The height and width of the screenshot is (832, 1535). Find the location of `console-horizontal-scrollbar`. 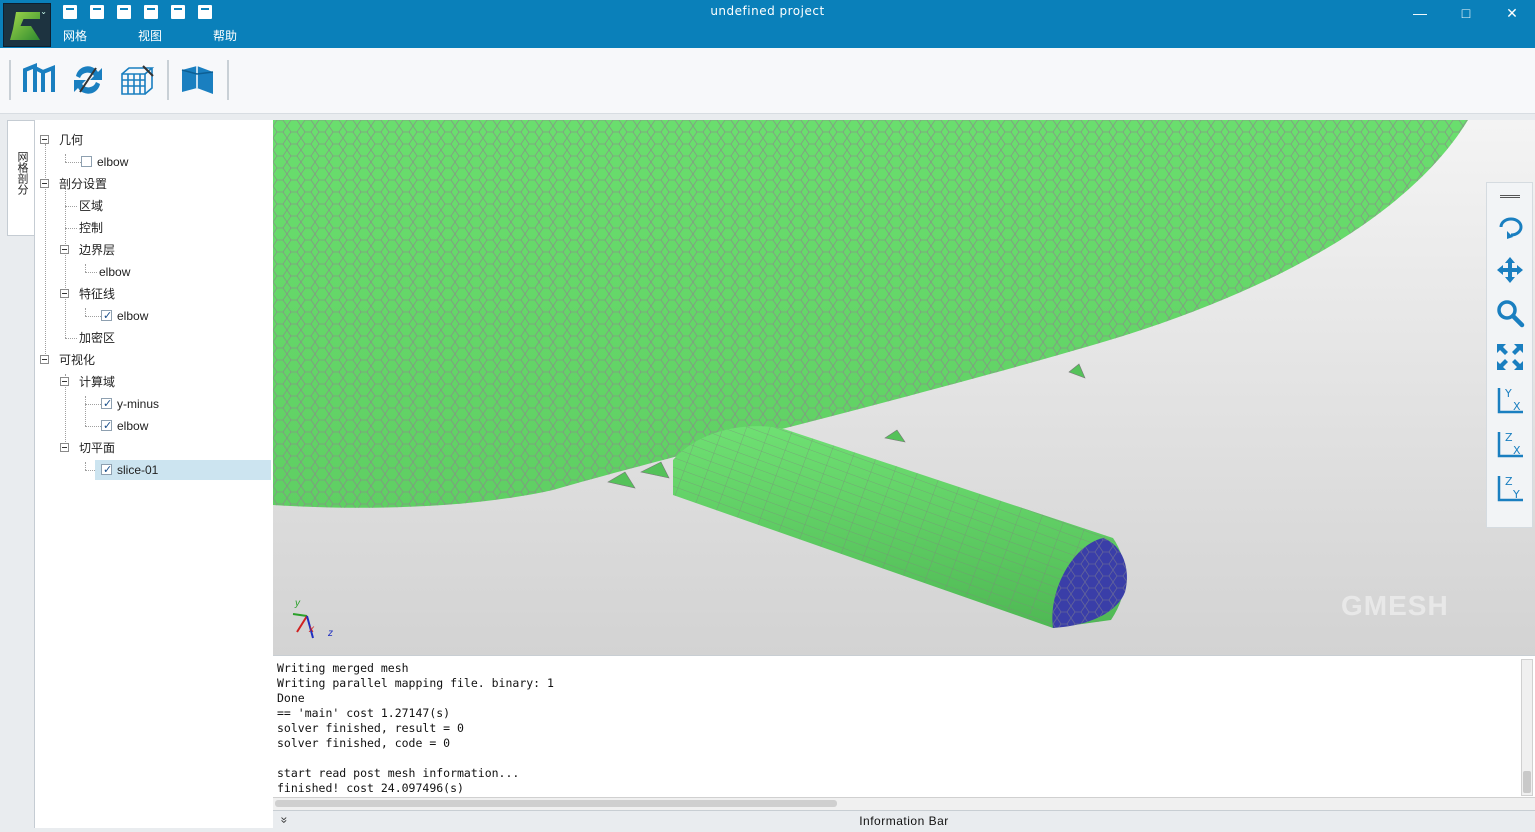

console-horizontal-scrollbar is located at coordinates (904, 803).